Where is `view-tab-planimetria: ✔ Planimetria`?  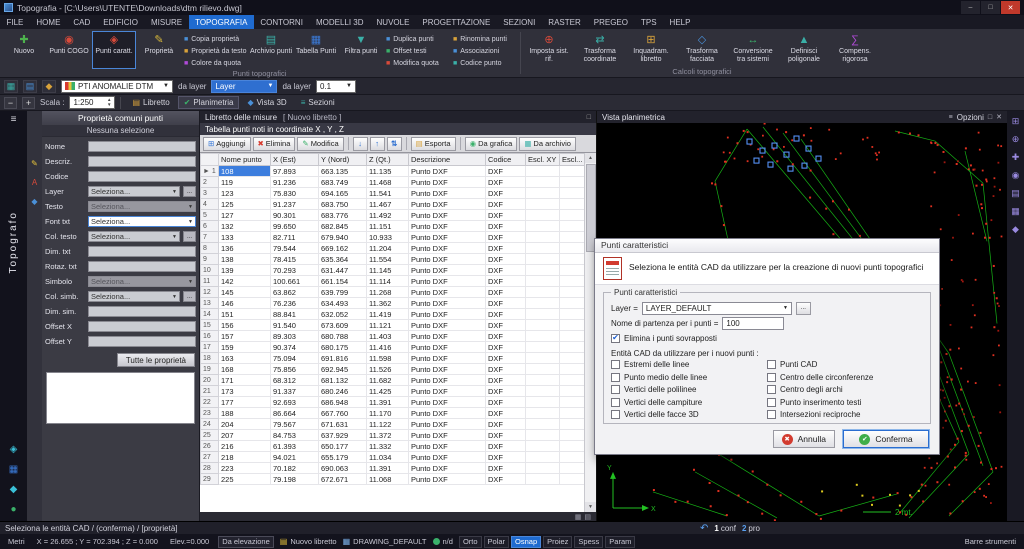
view-tab-planimetria: ✔ Planimetria is located at coordinates (208, 102).